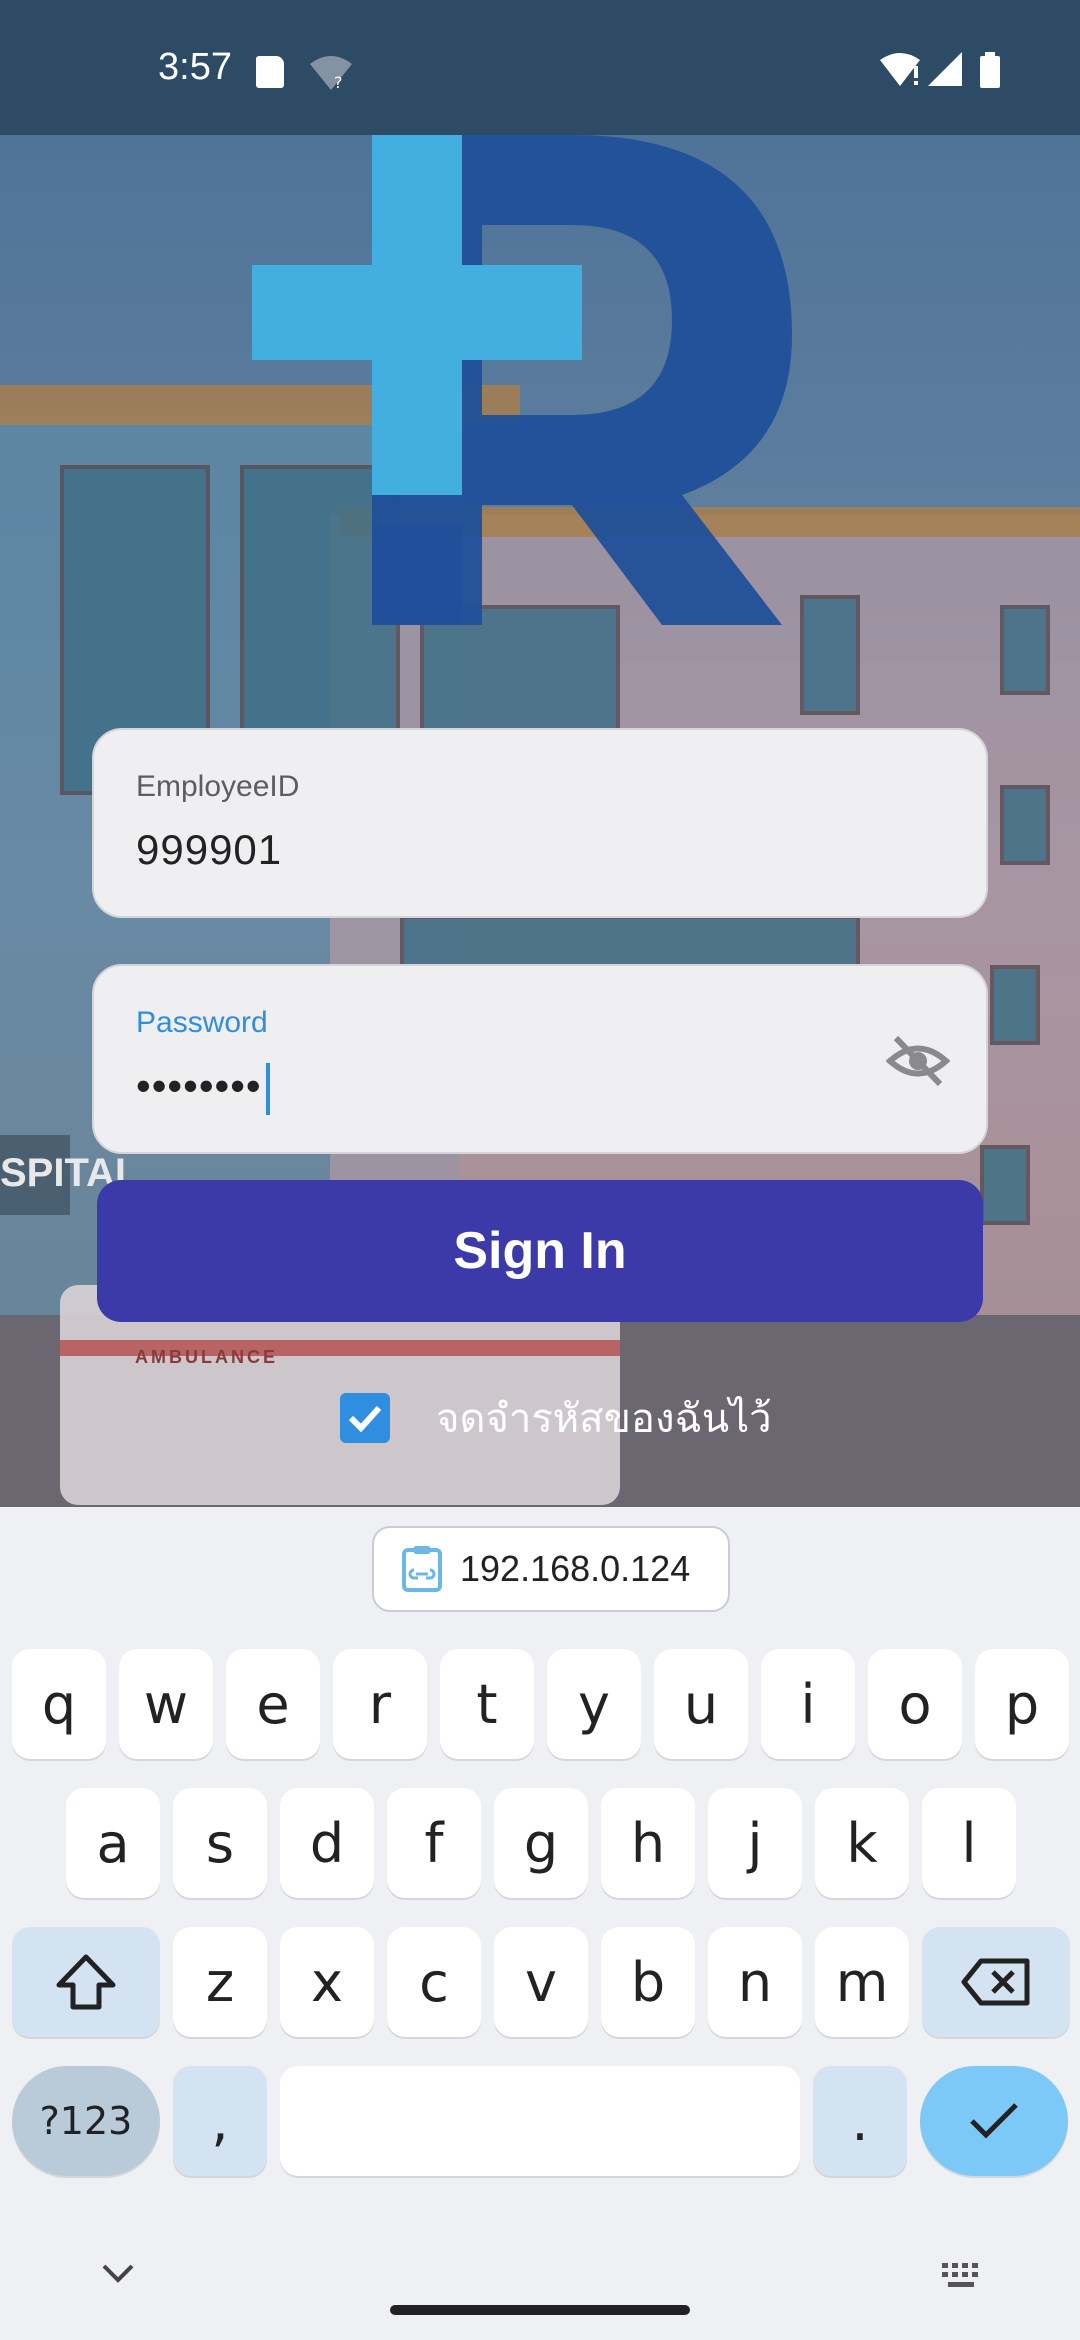  I want to click on app-logo, so click(522, 380).